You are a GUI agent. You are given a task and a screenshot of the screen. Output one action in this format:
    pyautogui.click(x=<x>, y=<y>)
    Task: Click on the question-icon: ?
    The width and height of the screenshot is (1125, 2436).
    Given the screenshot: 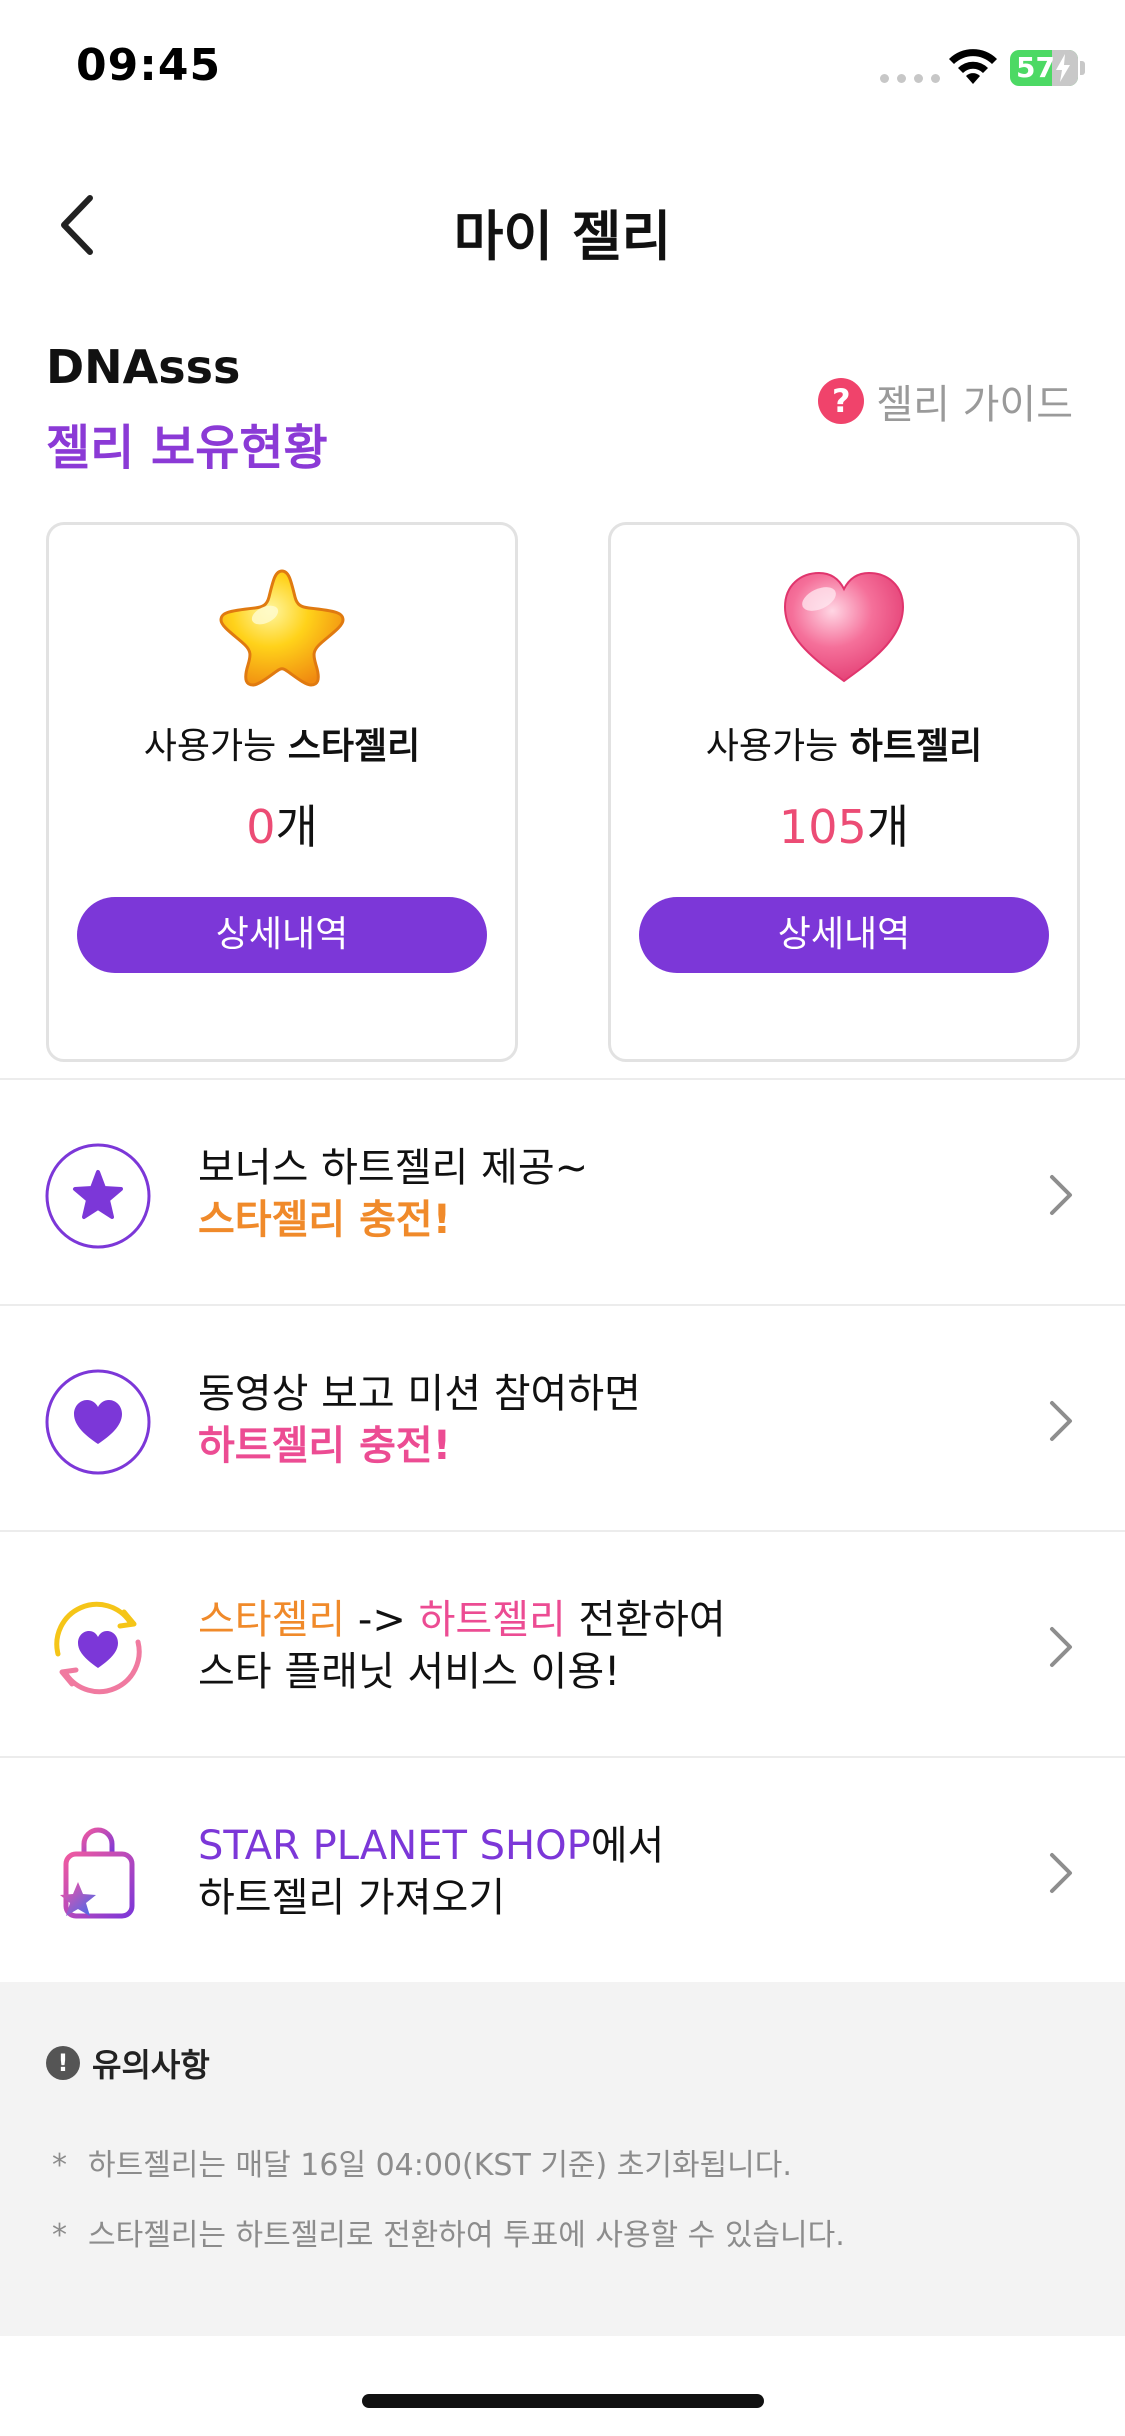 What is the action you would take?
    pyautogui.click(x=841, y=401)
    